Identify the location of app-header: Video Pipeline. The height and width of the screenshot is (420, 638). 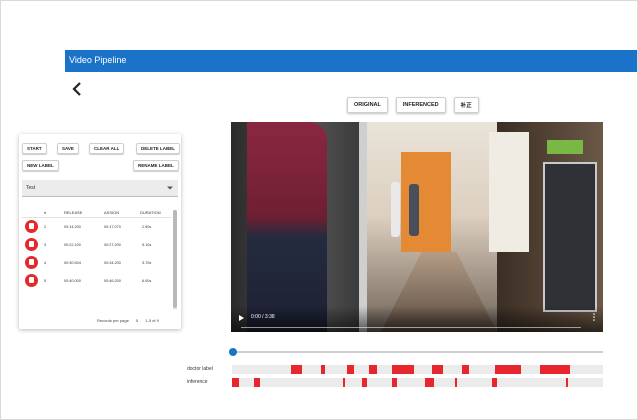
(351, 61).